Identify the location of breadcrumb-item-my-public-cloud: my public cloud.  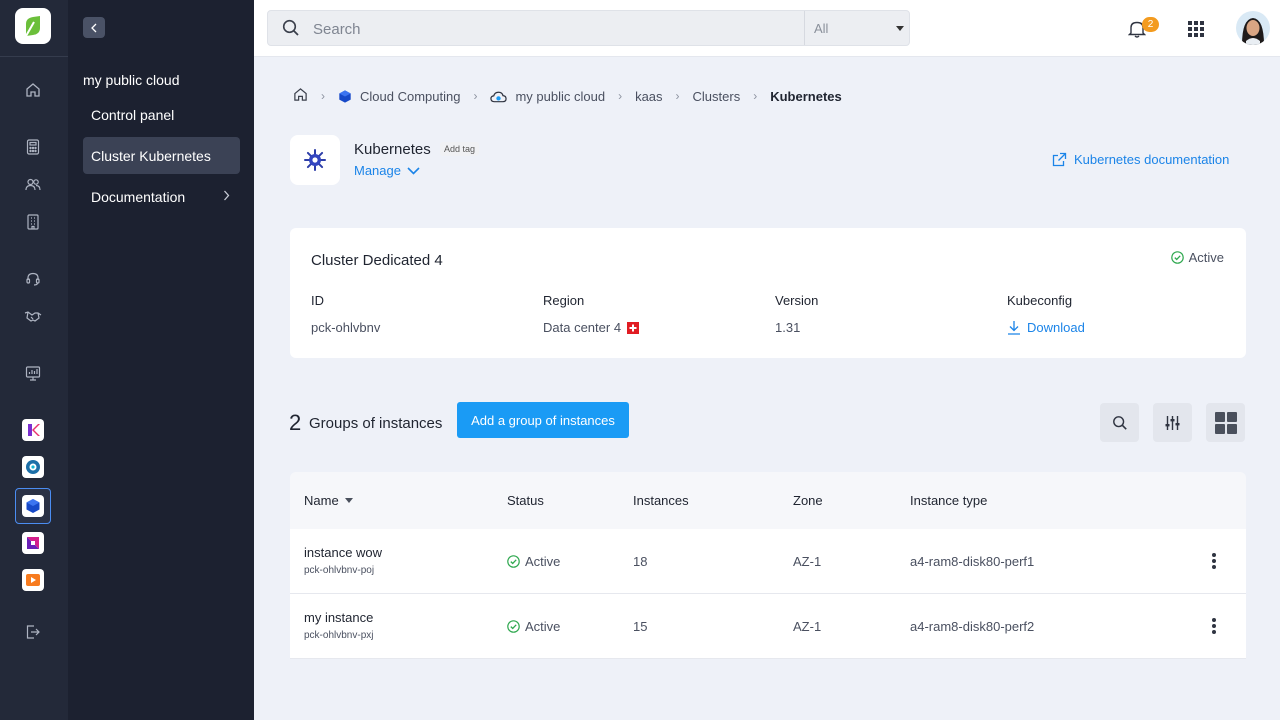
(547, 96).